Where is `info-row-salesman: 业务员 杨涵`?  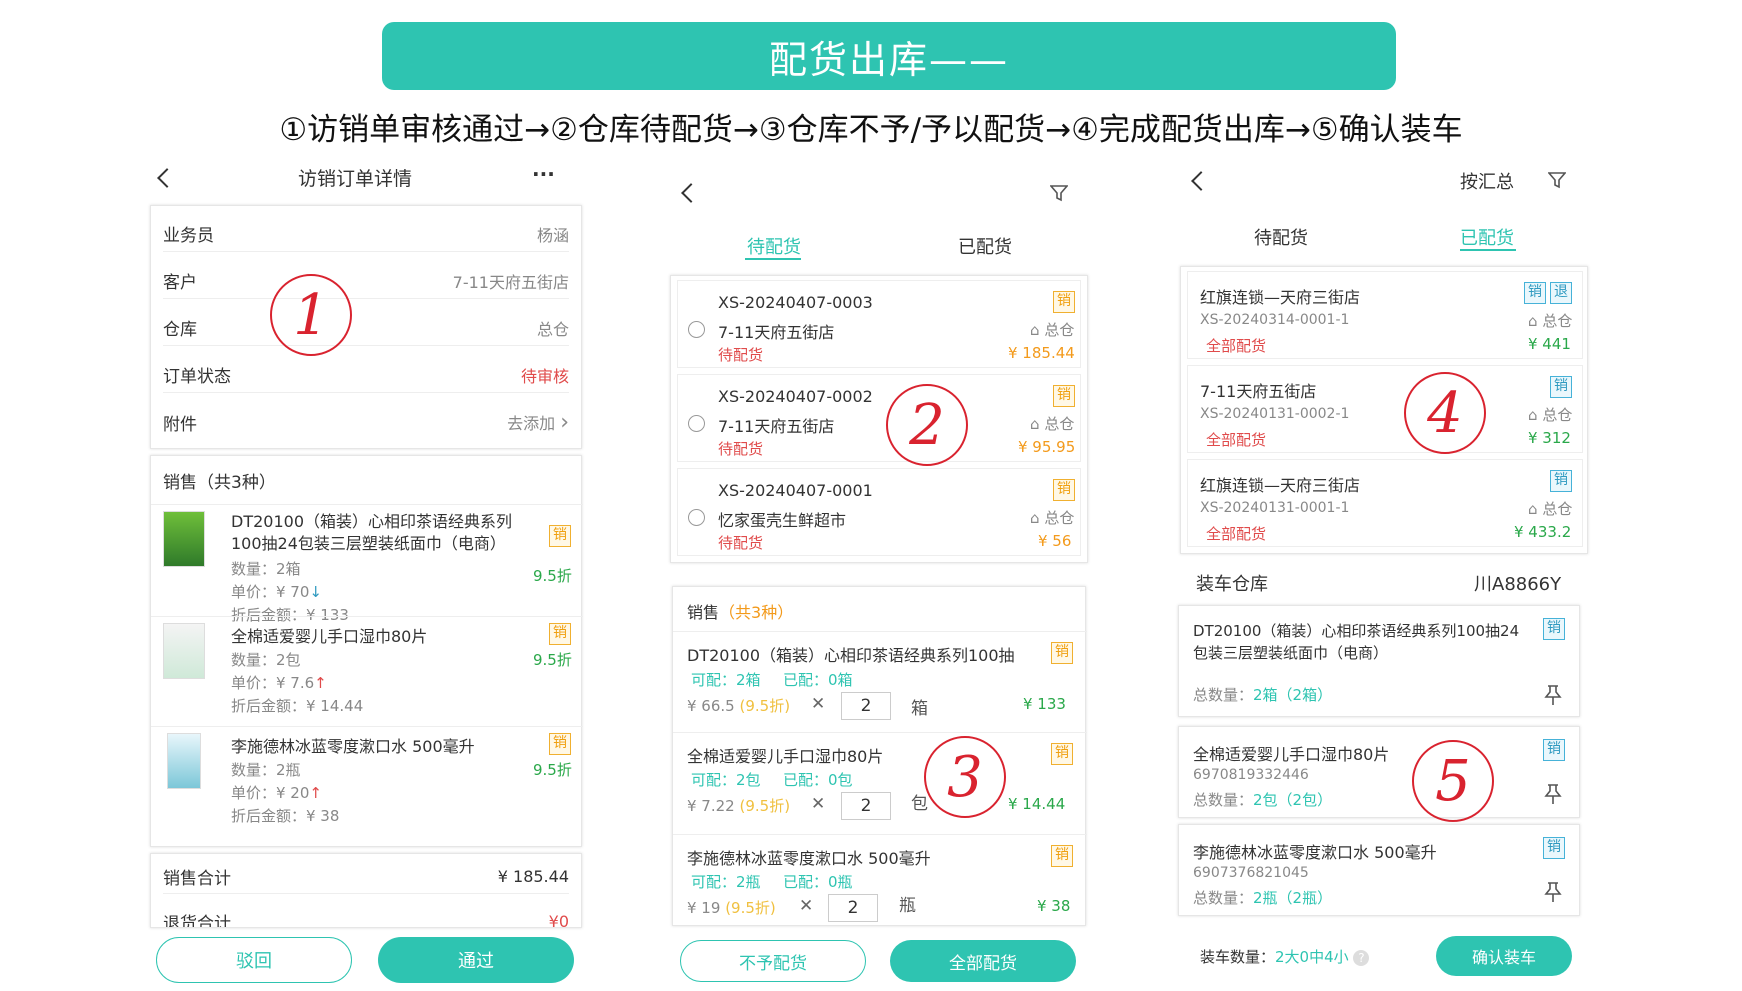 info-row-salesman: 业务员 杨涵 is located at coordinates (366, 234).